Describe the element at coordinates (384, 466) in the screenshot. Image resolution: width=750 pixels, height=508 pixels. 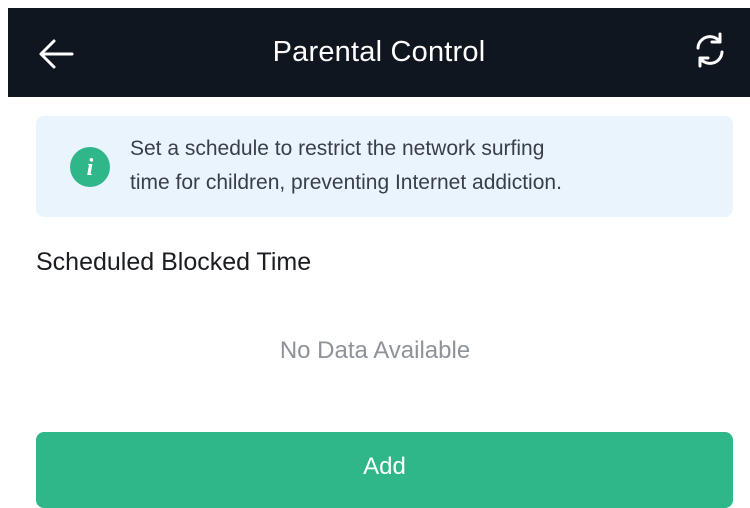
I see `add-button-label: Add` at that location.